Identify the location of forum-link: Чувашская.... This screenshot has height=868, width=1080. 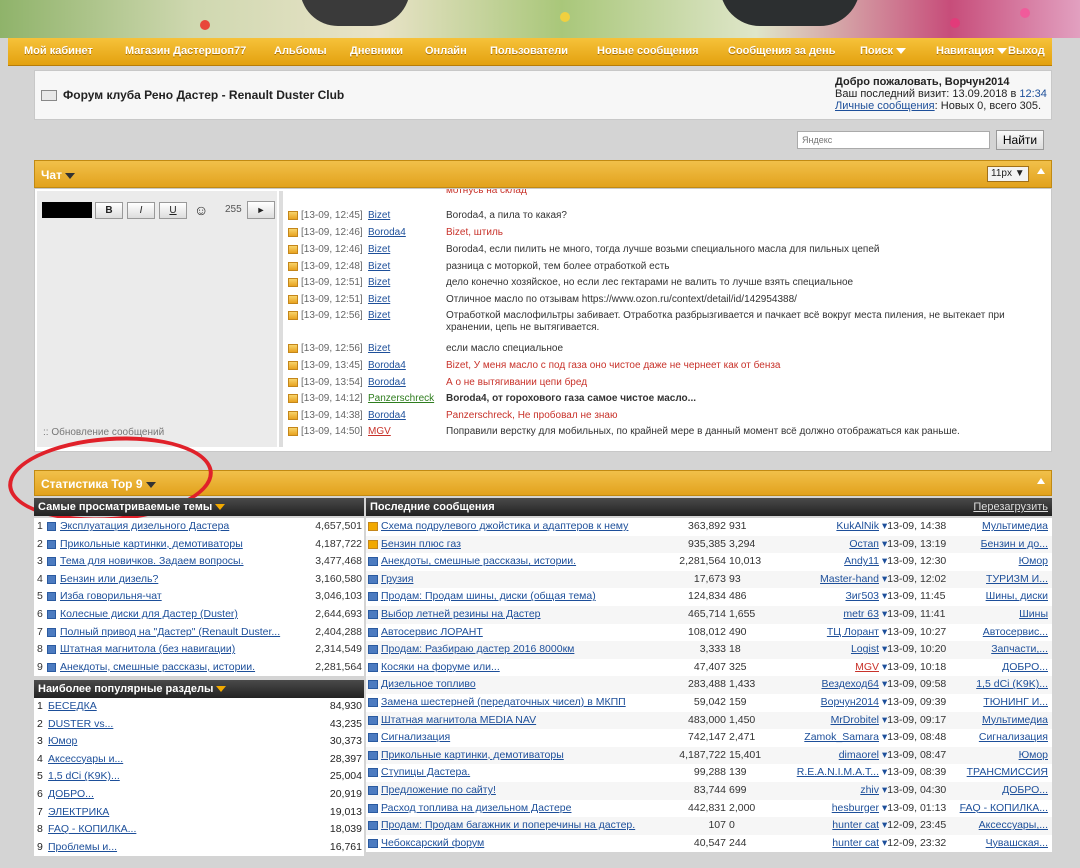
(1017, 843).